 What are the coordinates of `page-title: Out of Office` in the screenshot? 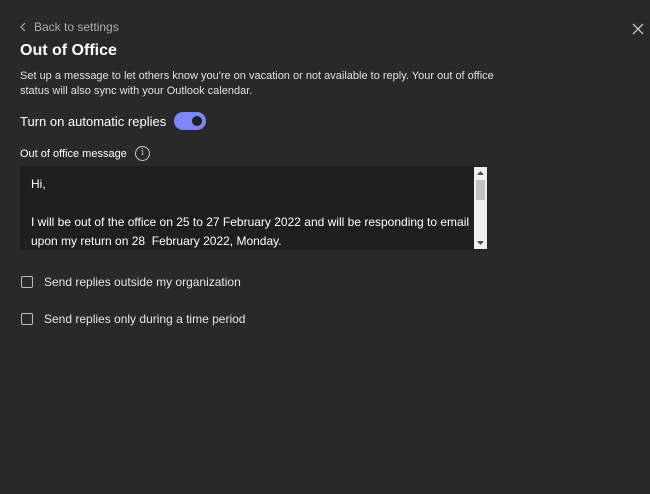 It's located at (68, 50).